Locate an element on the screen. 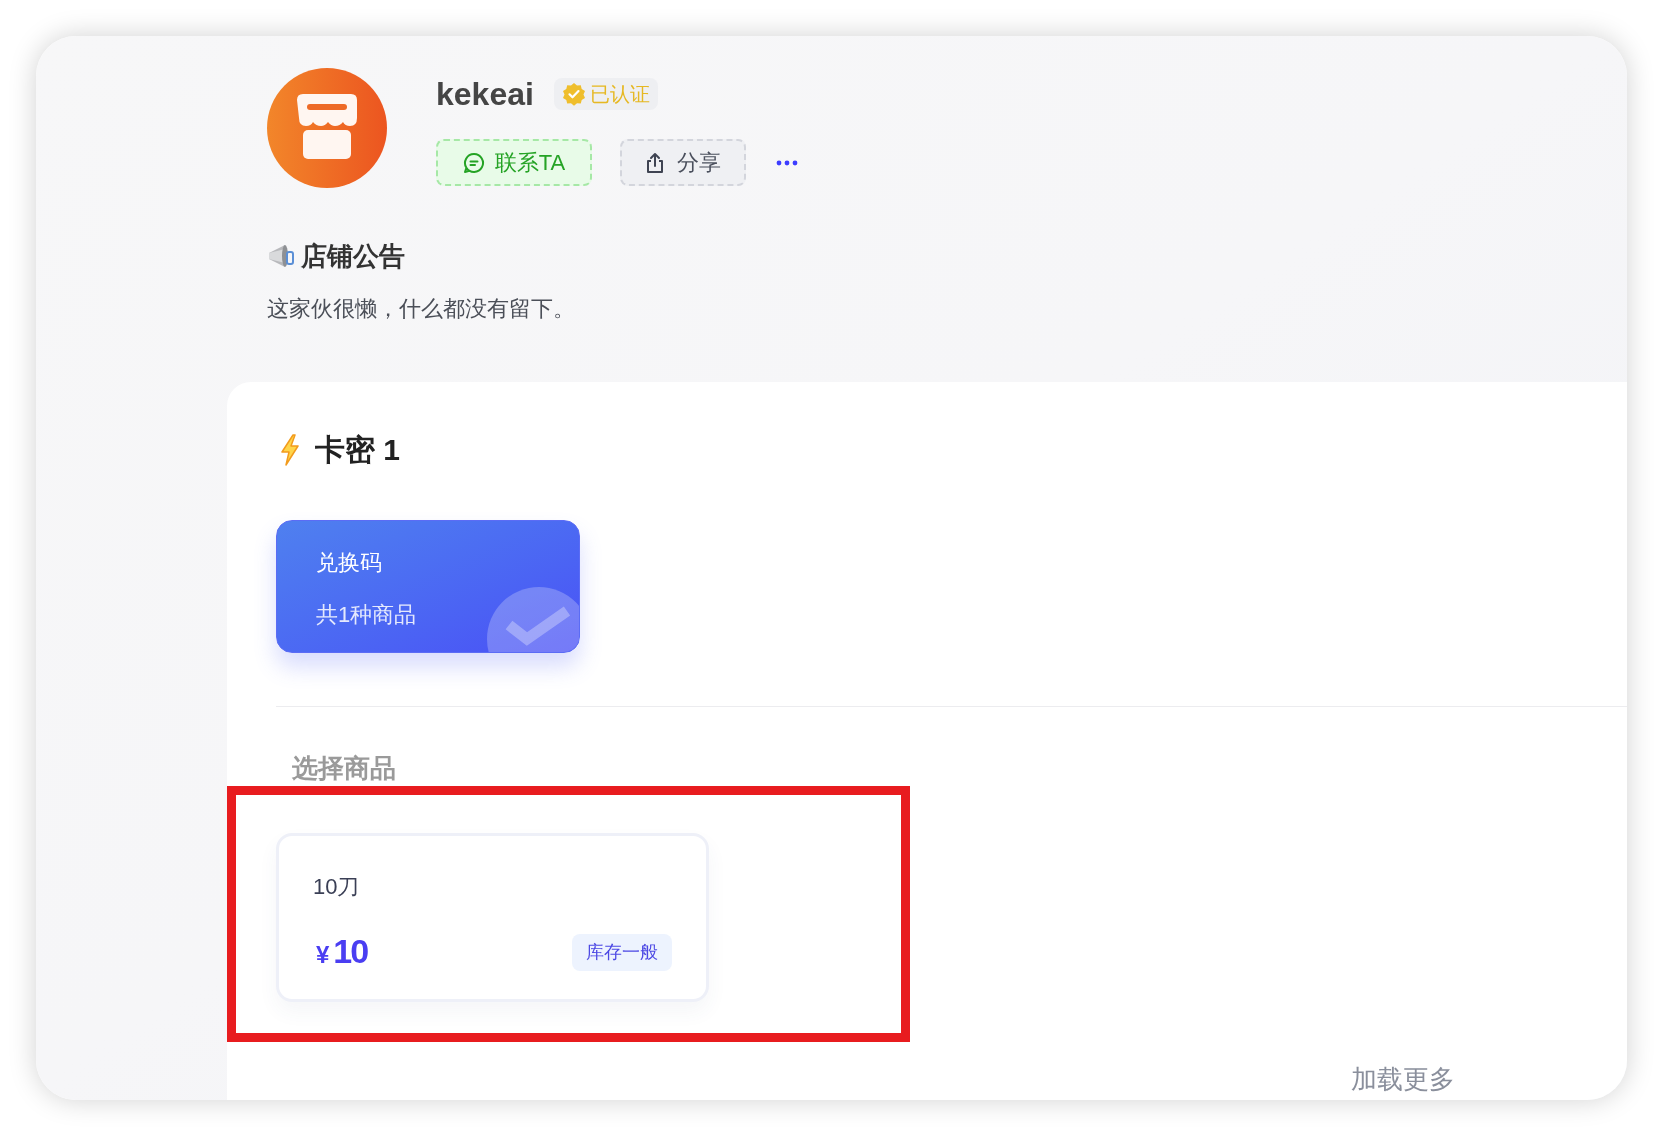 Image resolution: width=1664 pixels, height=1136 pixels. type-name: 兑换码 is located at coordinates (349, 563).